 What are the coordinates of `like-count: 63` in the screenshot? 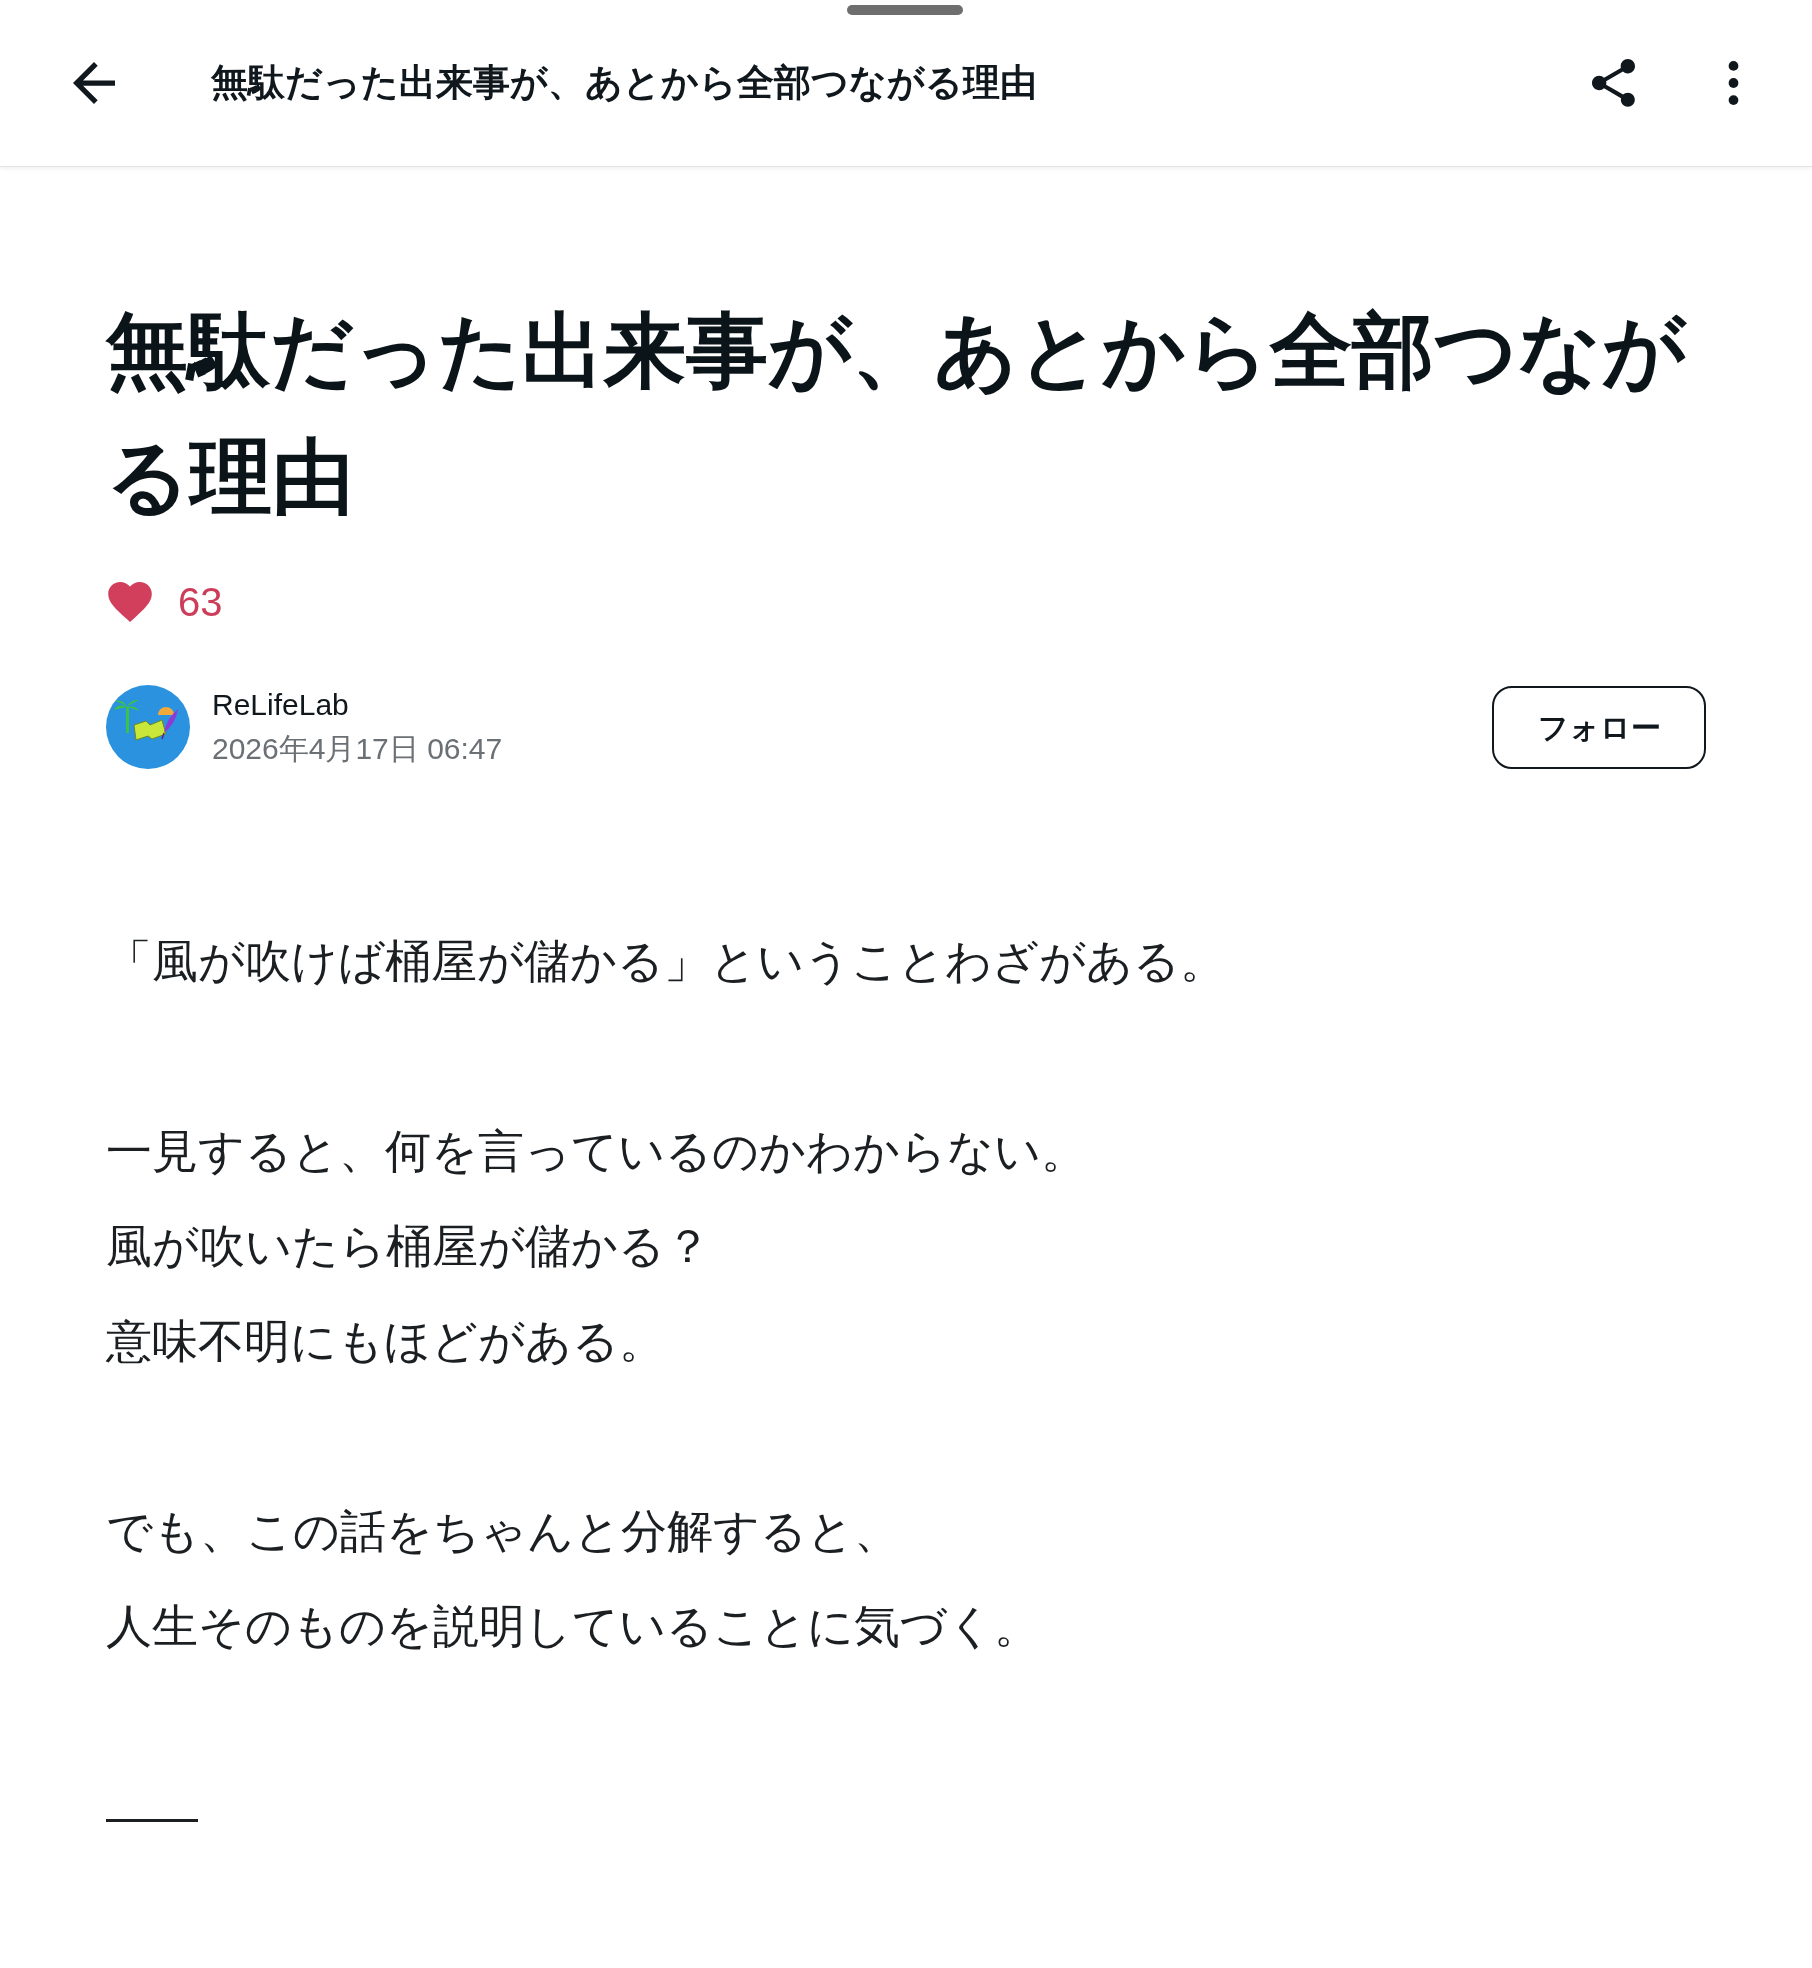 It's located at (200, 602).